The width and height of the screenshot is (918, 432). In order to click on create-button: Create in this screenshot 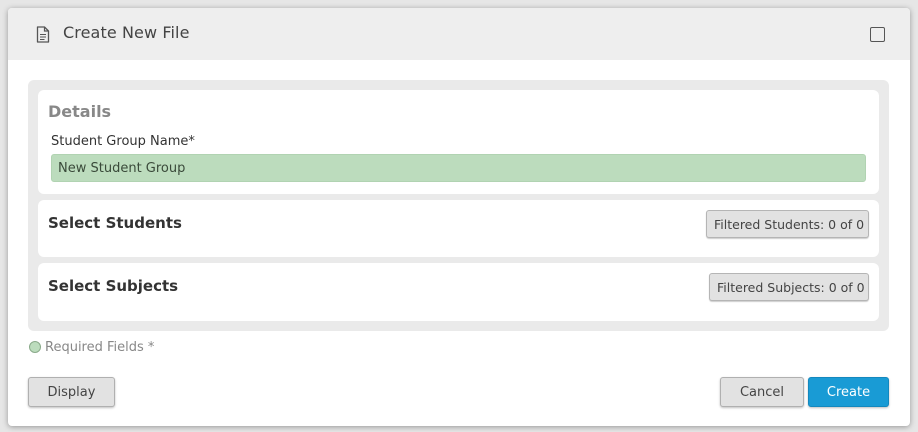, I will do `click(848, 392)`.